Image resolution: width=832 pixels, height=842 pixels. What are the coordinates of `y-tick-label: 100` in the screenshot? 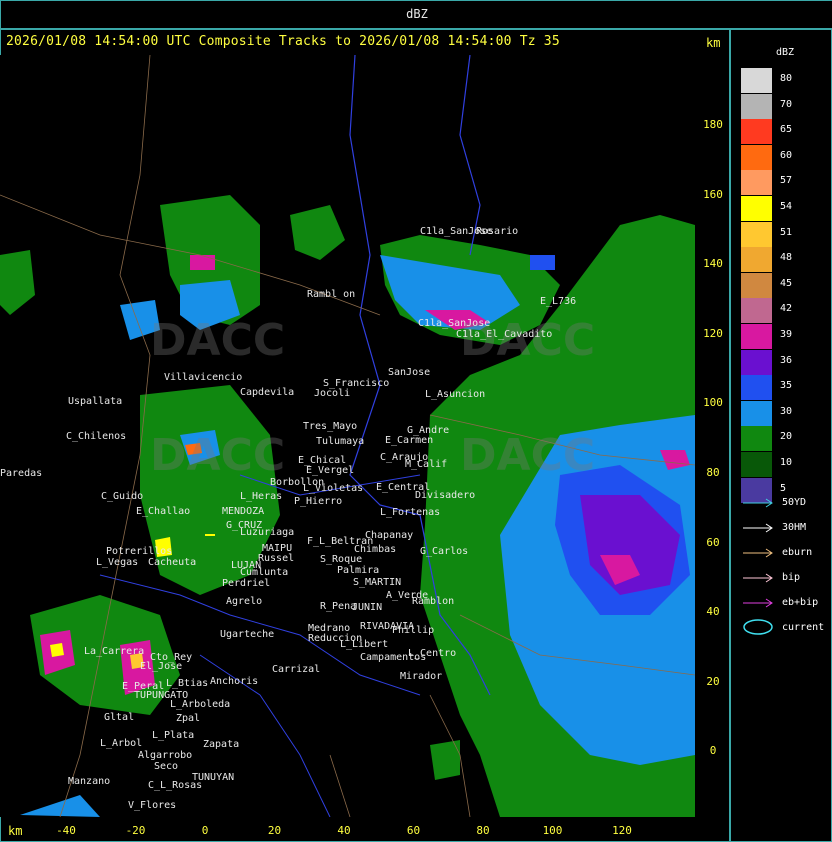 It's located at (713, 403).